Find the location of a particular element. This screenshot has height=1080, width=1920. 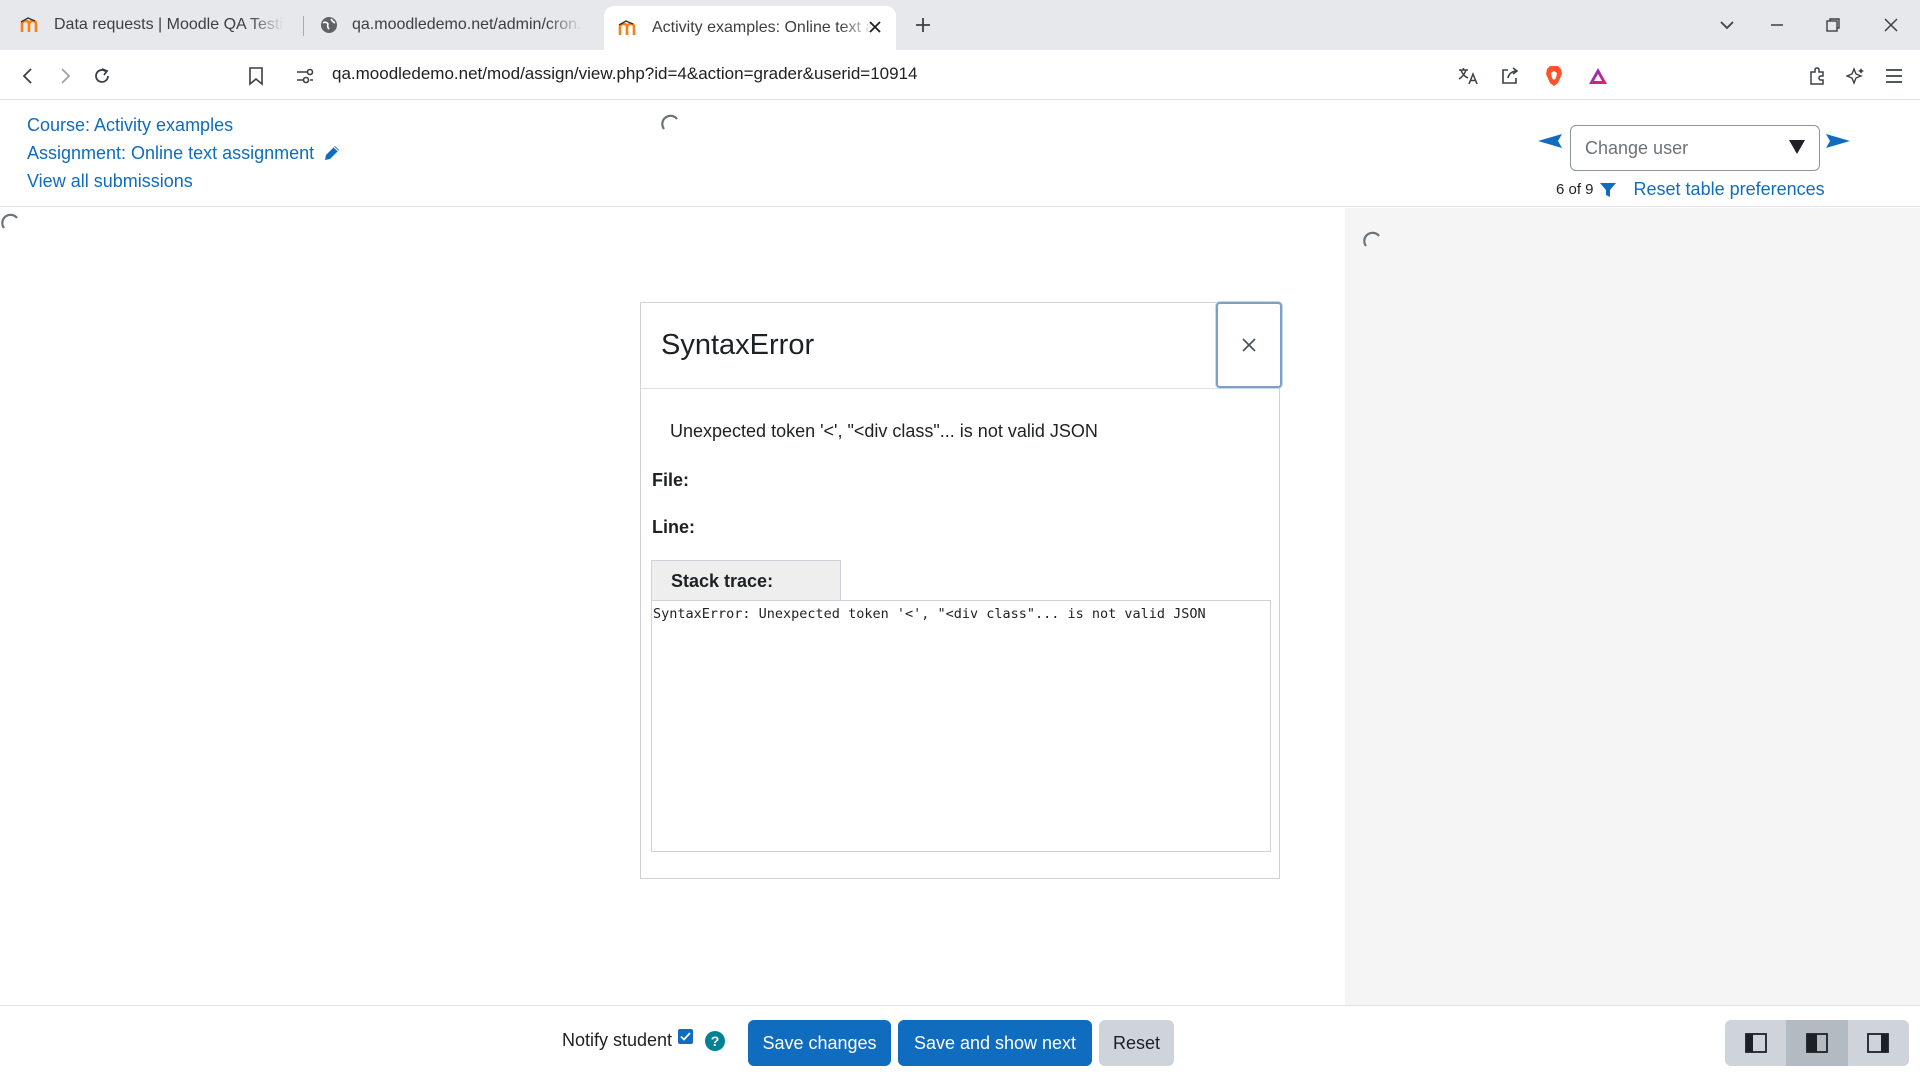

browser-tab-cron: qa.moodledemo.net/admin/cron.php is located at coordinates (454, 25).